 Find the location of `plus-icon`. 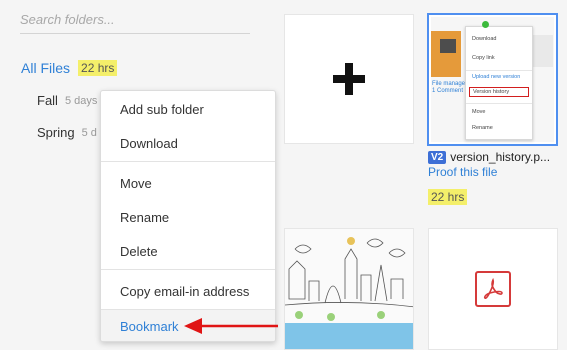

plus-icon is located at coordinates (349, 79).